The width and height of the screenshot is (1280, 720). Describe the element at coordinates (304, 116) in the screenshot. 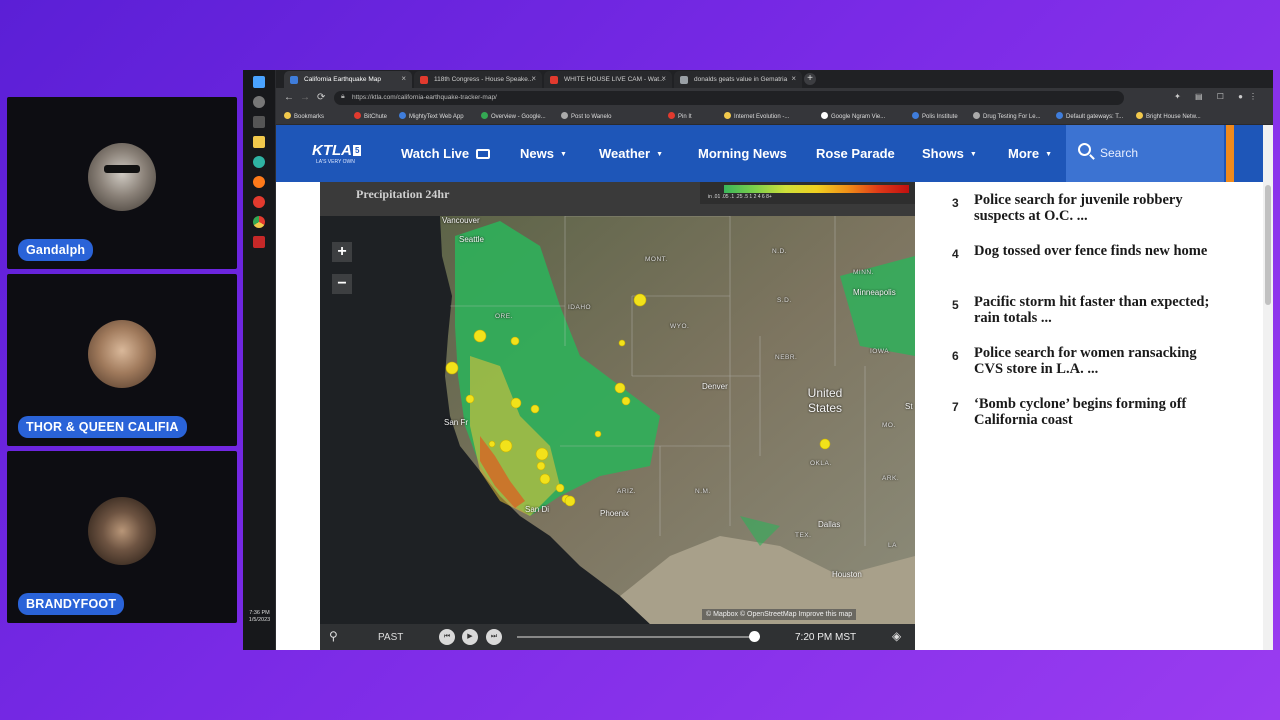

I see `bookmark-item: Bookmarks` at that location.